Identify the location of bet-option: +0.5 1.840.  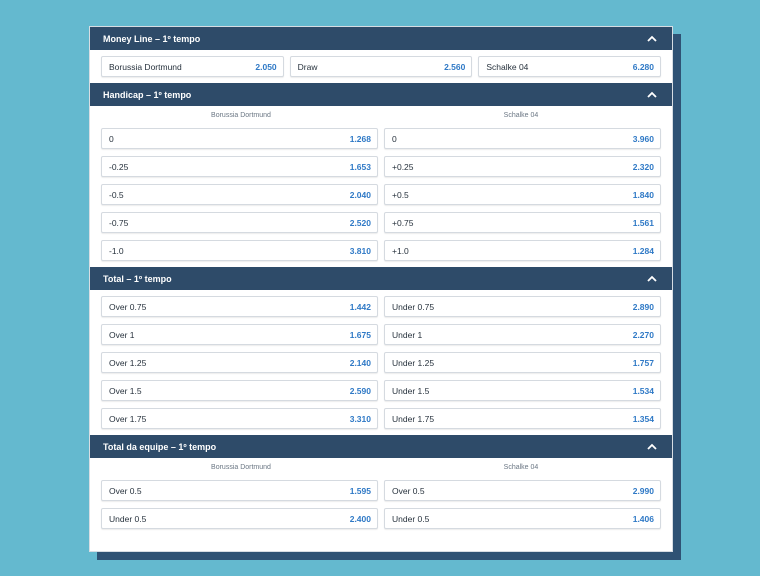
(522, 194).